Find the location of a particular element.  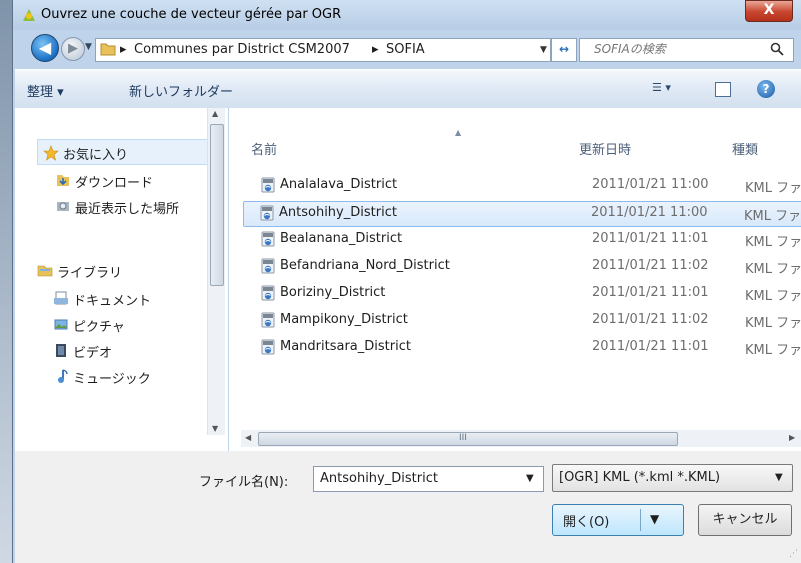

cancel-button: キャンセル is located at coordinates (745, 520).